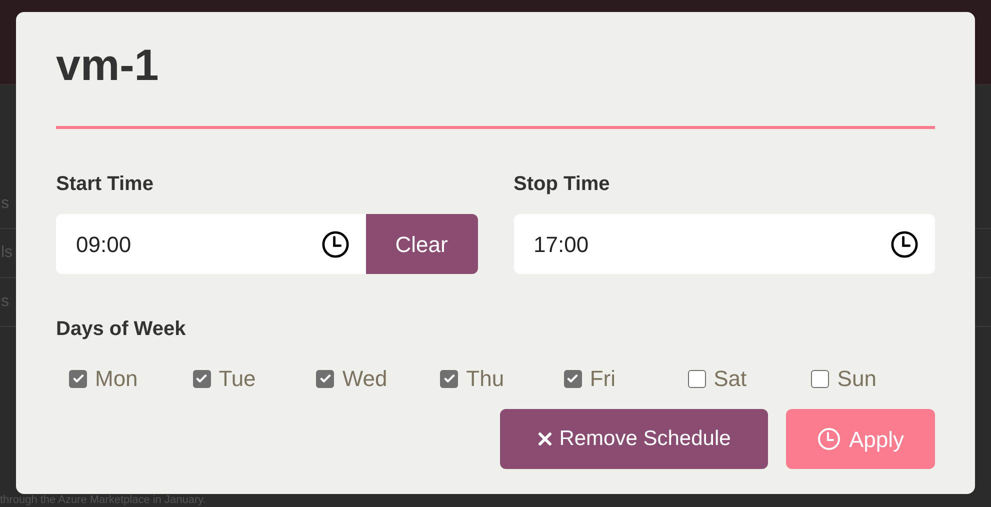 This screenshot has height=507, width=991. Describe the element at coordinates (365, 379) in the screenshot. I see `day-label: Wed` at that location.